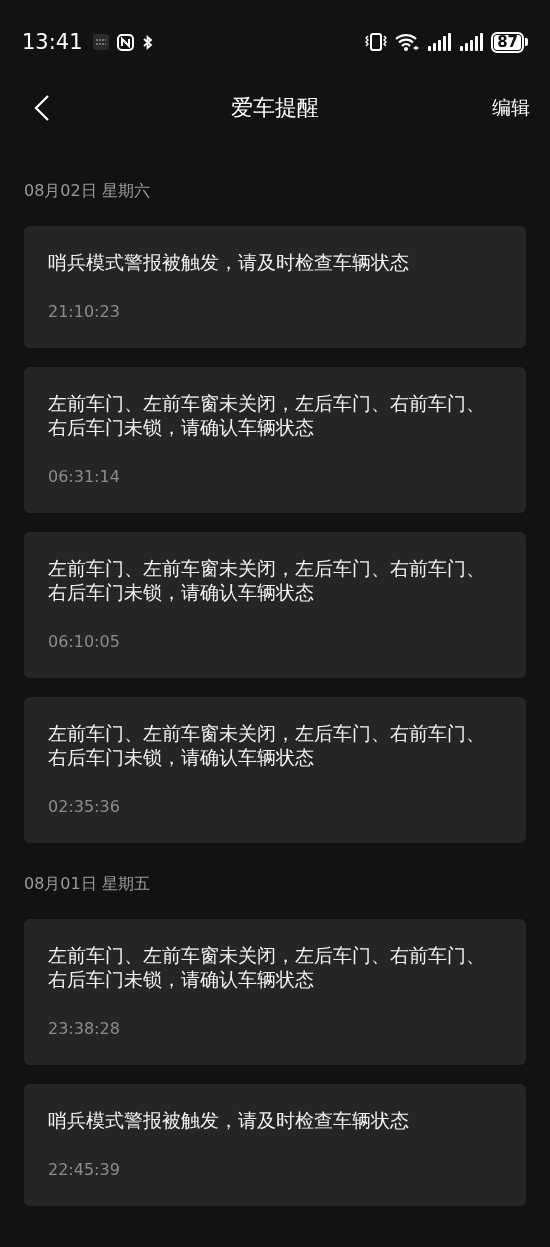 Image resolution: width=550 pixels, height=1247 pixels. Describe the element at coordinates (275, 770) in the screenshot. I see `notification-card: 左前车门、左前车窗未关闭，左后车门、右前车门、右后车门未锁，请确认车辆状态 02:35:36` at that location.